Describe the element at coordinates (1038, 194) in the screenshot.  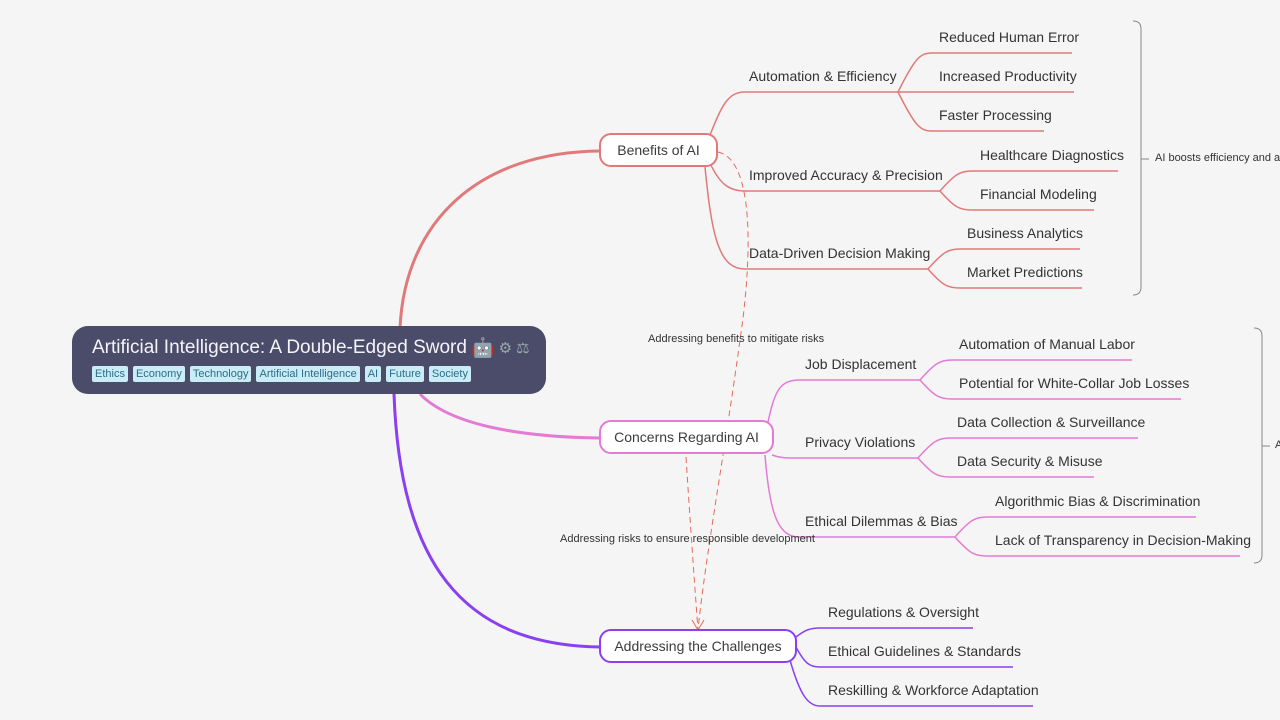
I see `leaf-financial-modeling: Financial Modeling` at that location.